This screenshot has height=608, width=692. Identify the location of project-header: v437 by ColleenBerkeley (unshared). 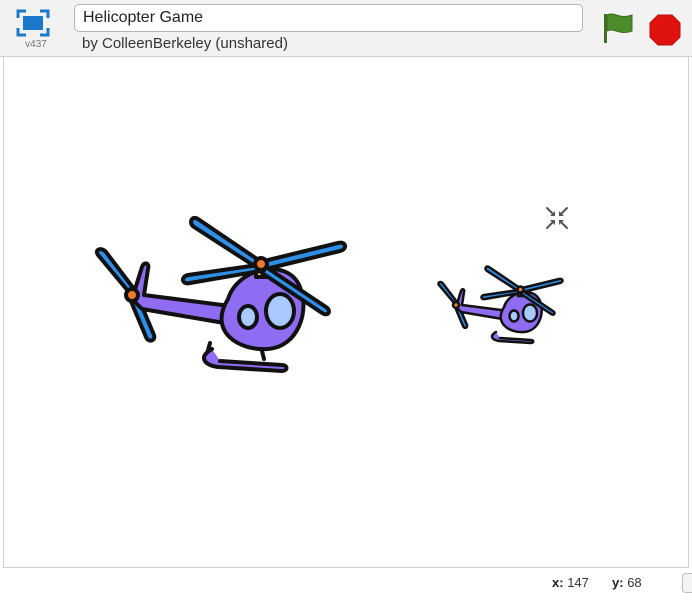
(346, 28).